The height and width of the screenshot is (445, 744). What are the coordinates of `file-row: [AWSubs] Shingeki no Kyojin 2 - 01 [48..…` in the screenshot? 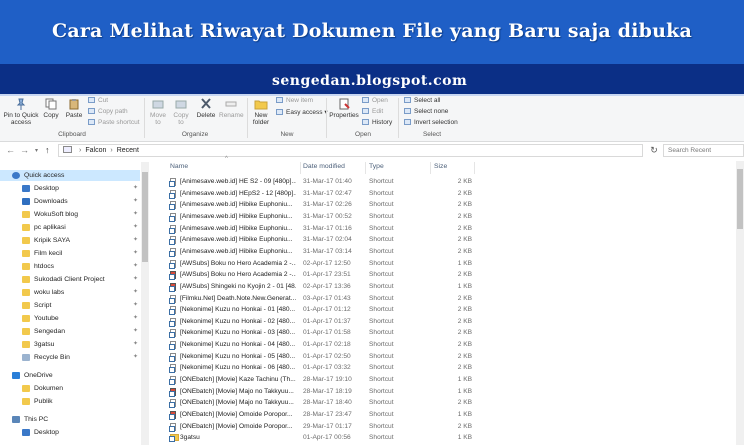 It's located at (447, 286).